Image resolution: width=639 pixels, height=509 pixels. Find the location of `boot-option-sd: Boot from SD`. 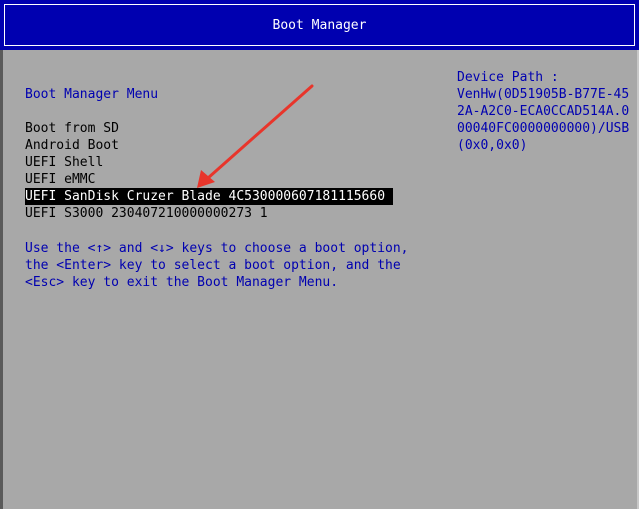

boot-option-sd: Boot from SD is located at coordinates (209, 128).